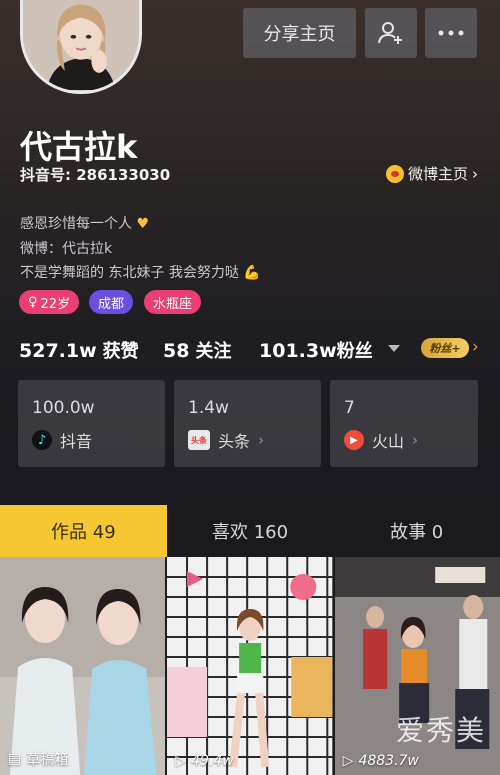 Image resolution: width=500 pixels, height=775 pixels. I want to click on nickname: 代古拉k, so click(79, 147).